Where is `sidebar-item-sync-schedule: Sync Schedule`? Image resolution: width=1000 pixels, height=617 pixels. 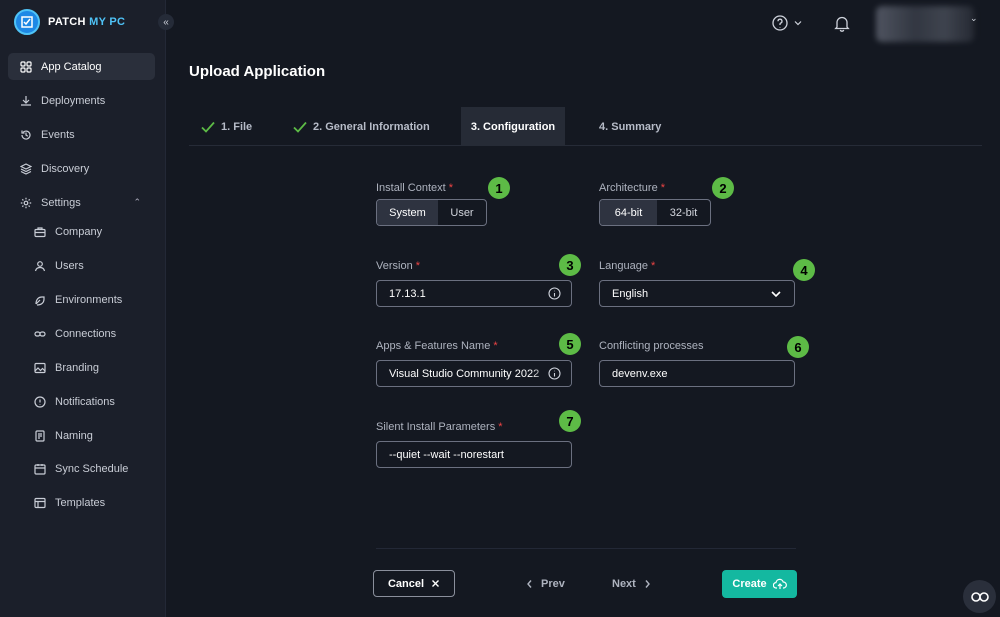 sidebar-item-sync-schedule: Sync Schedule is located at coordinates (88, 468).